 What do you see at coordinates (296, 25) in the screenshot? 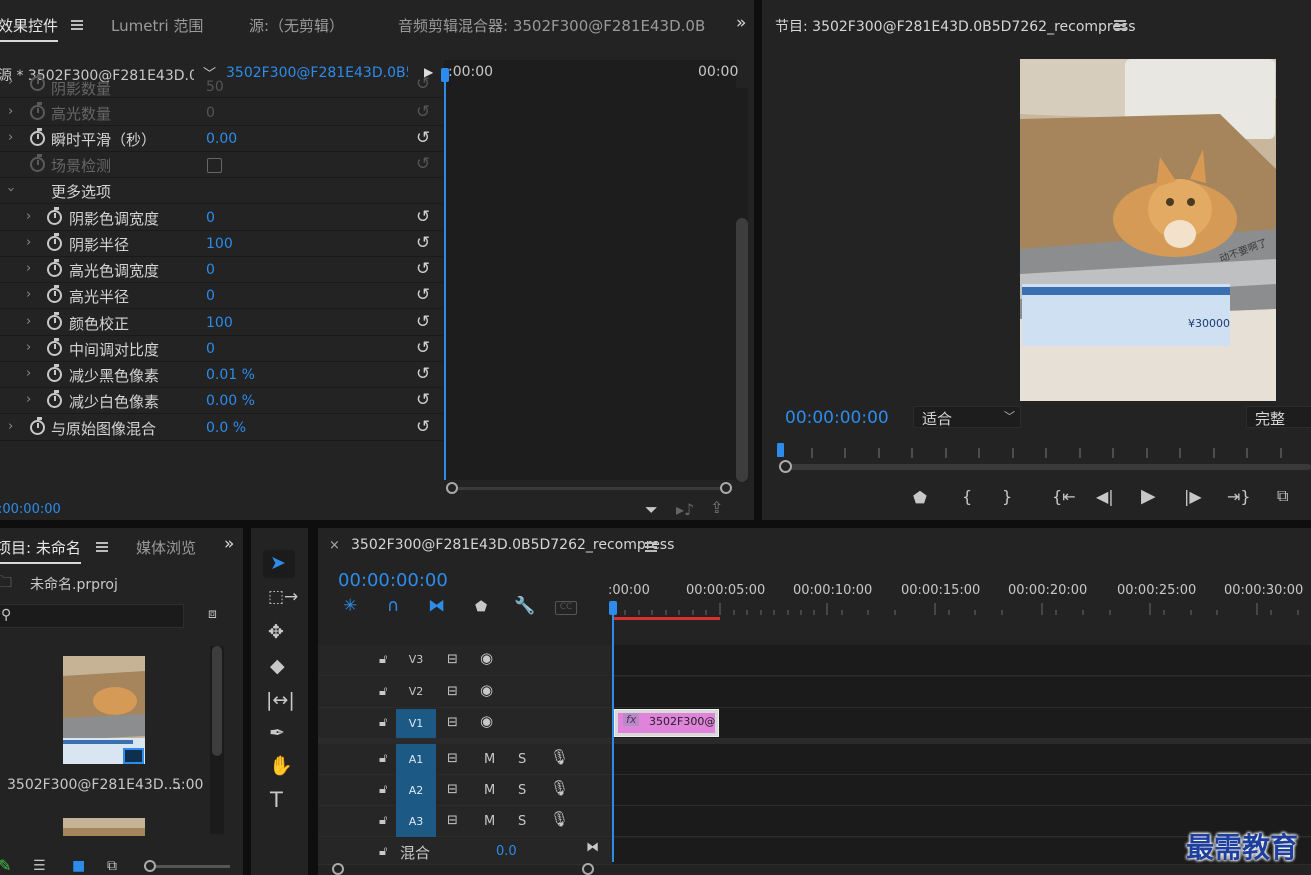
I see `tab-source: 源:（无剪辑）` at bounding box center [296, 25].